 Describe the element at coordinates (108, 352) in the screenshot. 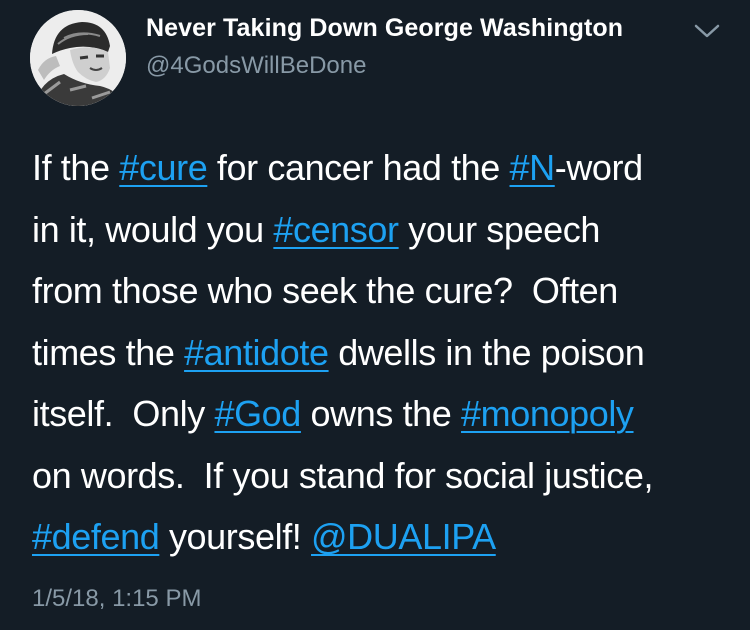

I see `tweet-text-segment: times the` at that location.